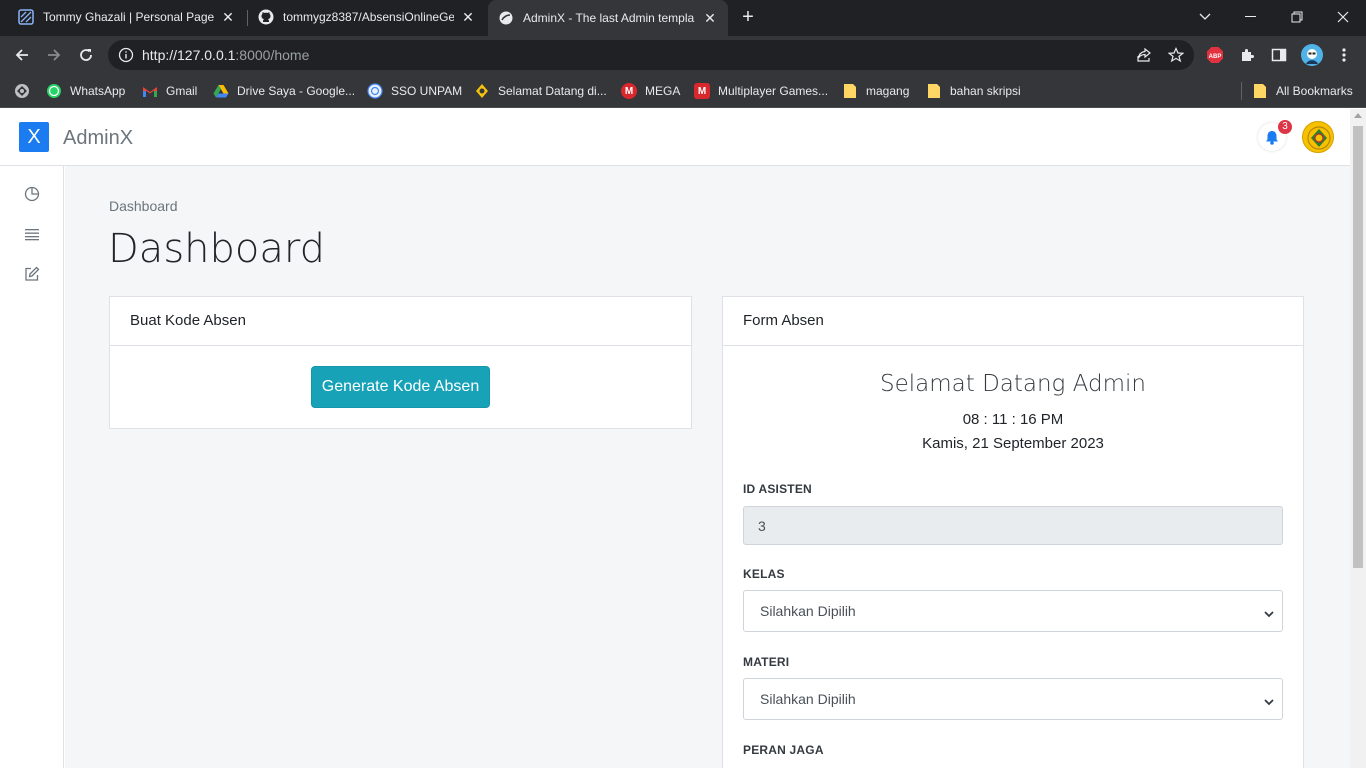 The width and height of the screenshot is (1366, 768). Describe the element at coordinates (663, 91) in the screenshot. I see `bookmark-label: MEGA` at that location.